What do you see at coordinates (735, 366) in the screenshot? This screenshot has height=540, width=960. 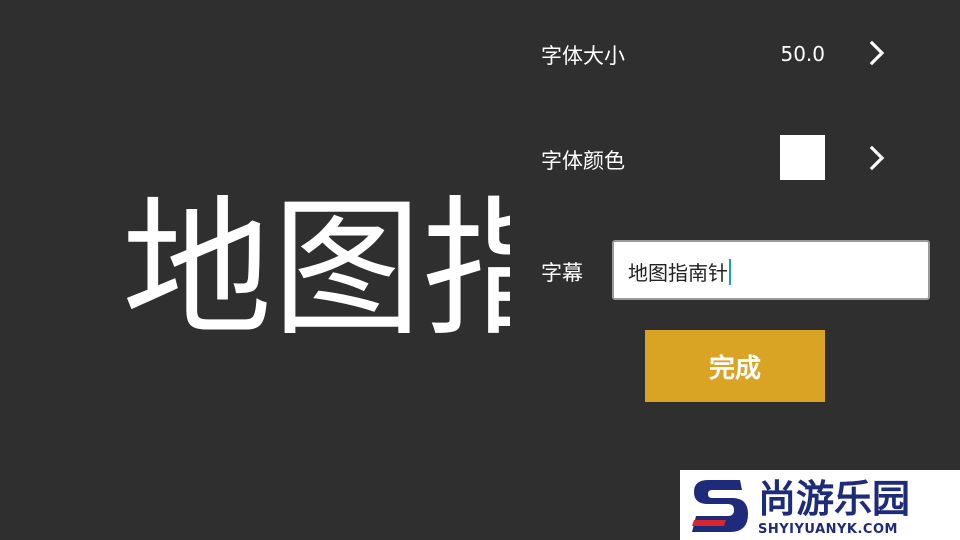 I see `done-button: 完成` at bounding box center [735, 366].